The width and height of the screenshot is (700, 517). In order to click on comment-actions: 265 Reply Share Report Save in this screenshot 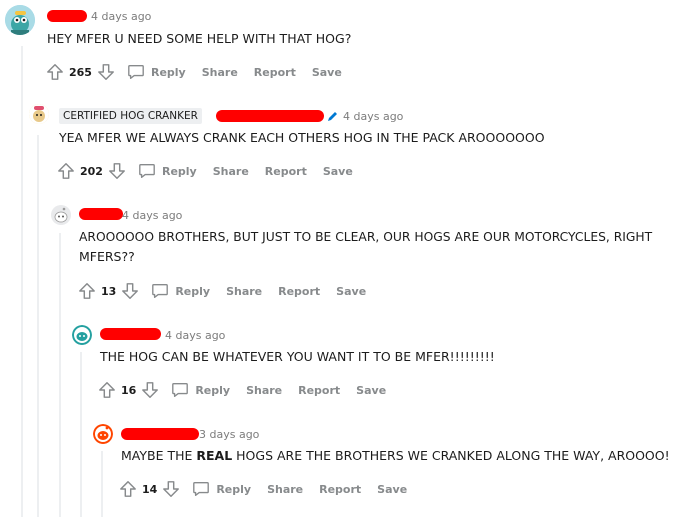, I will do `click(194, 72)`.